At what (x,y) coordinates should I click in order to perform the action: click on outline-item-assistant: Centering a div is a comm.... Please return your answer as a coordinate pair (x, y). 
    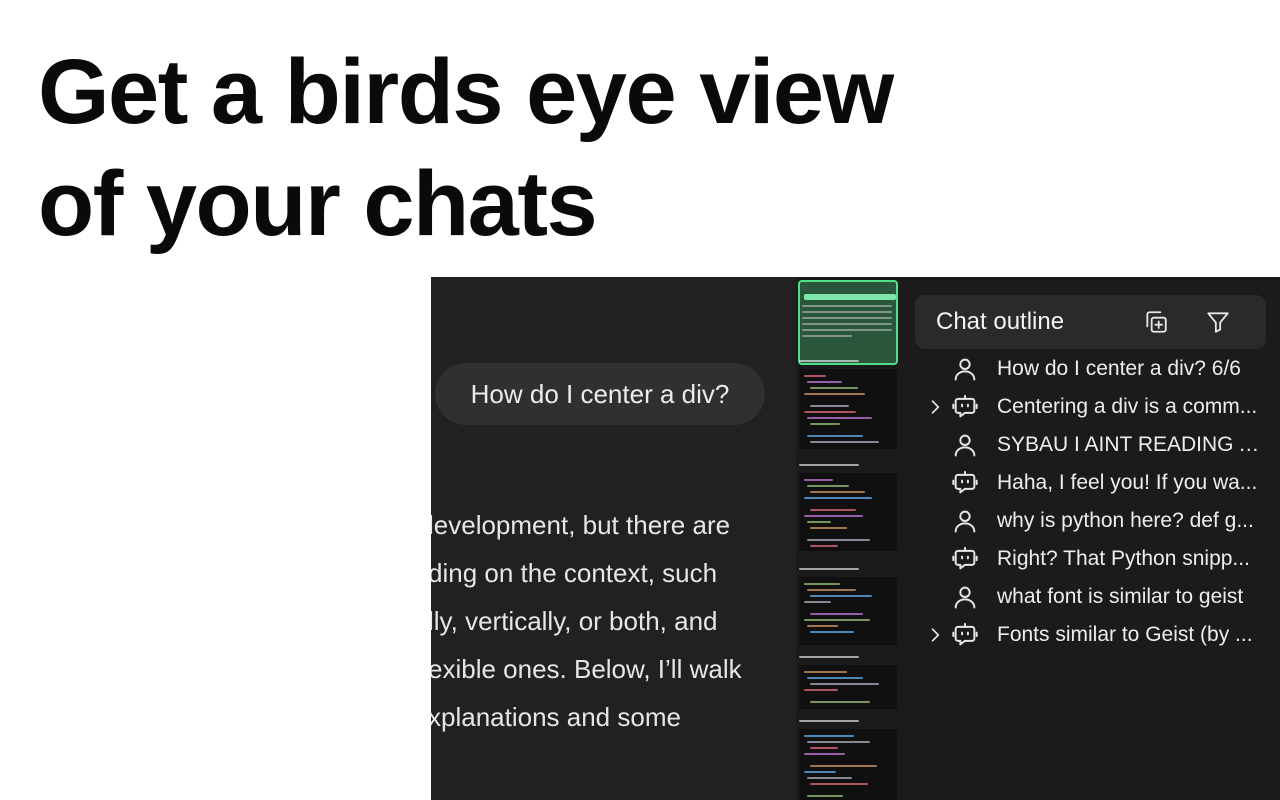
    Looking at the image, I should click on (1090, 407).